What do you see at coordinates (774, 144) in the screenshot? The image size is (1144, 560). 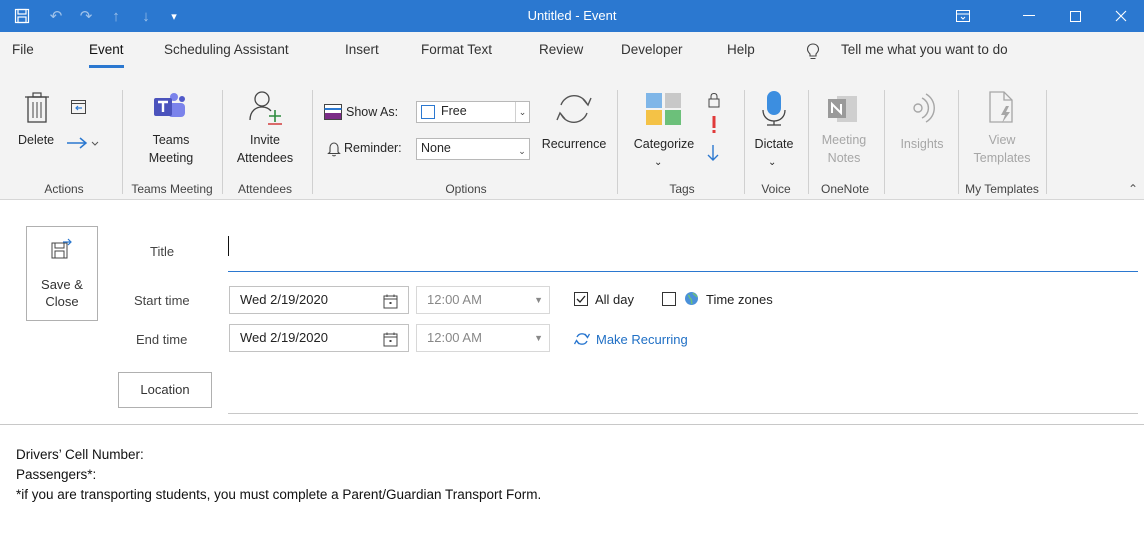 I see `dictate-button: Dictate` at bounding box center [774, 144].